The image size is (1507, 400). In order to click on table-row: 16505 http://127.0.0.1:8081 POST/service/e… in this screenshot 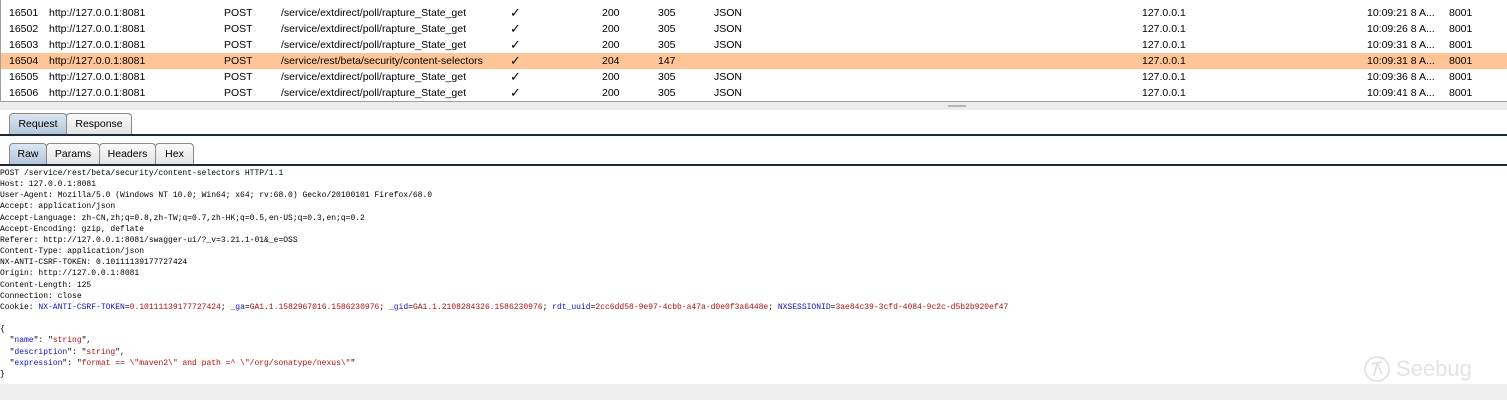, I will do `click(754, 77)`.